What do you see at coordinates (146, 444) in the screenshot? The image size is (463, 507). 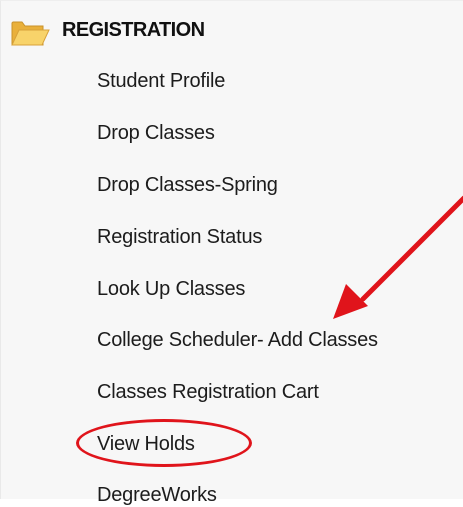 I see `menu-item-view-holds: View Holds` at bounding box center [146, 444].